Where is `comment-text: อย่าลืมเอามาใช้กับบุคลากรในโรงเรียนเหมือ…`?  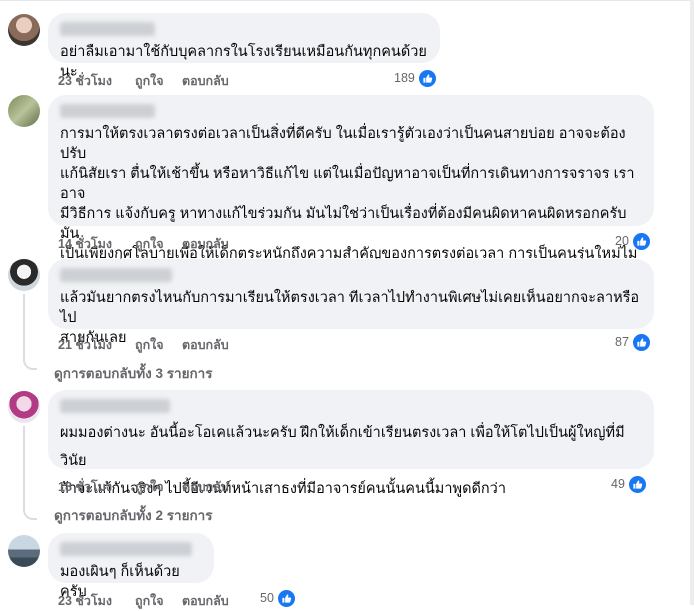
comment-text: อย่าลืมเอามาใช้กับบุคลากรในโรงเรียนเหมือ… is located at coordinates (243, 62).